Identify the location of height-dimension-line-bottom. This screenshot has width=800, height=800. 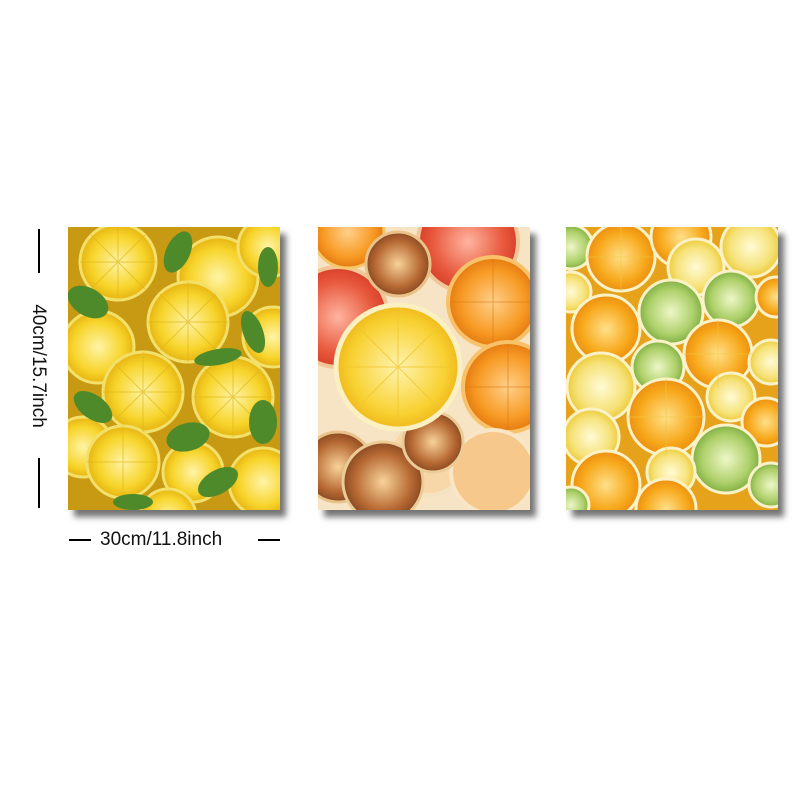
(39, 483).